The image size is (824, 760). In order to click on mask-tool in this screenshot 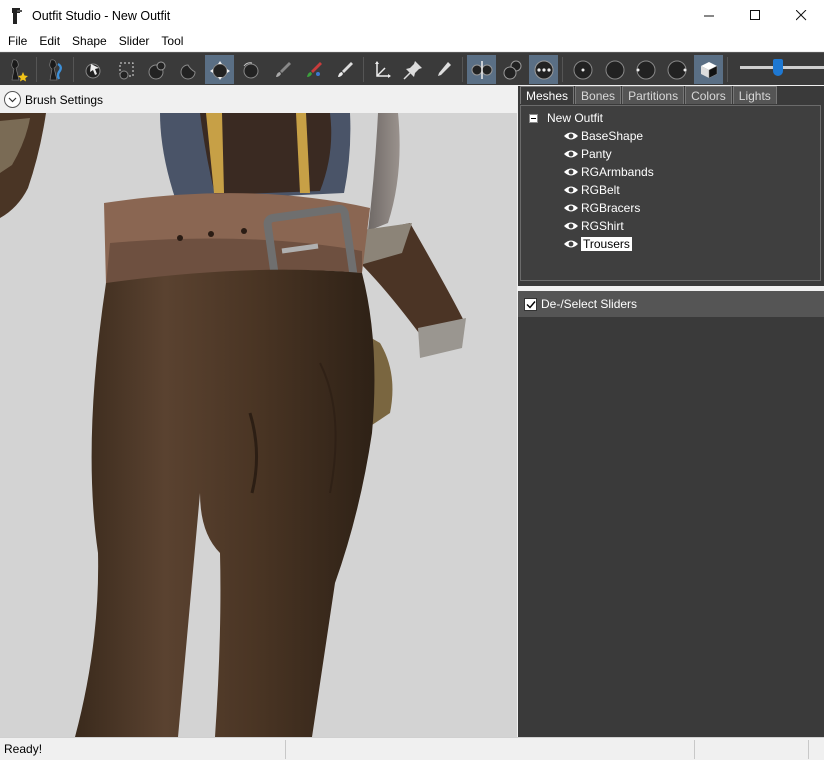, I will do `click(125, 69)`.